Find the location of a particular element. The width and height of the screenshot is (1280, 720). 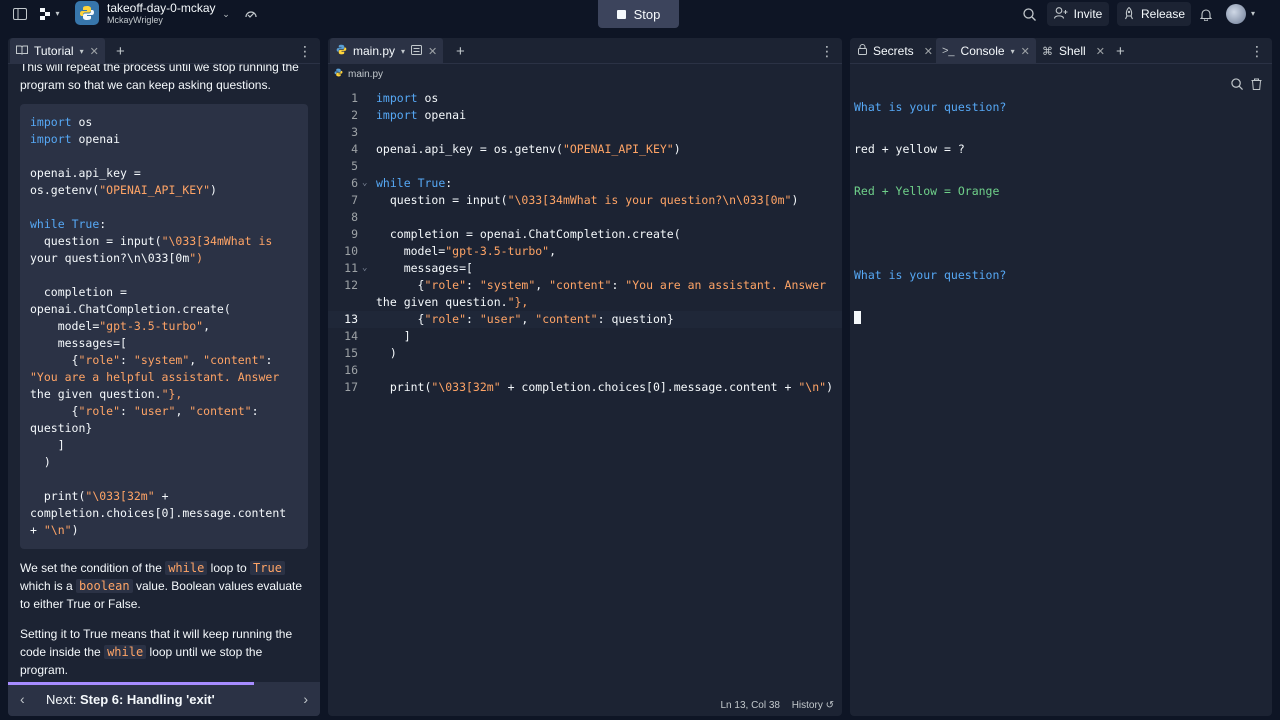

tab-secrets: Secrets ✕ is located at coordinates (895, 51).